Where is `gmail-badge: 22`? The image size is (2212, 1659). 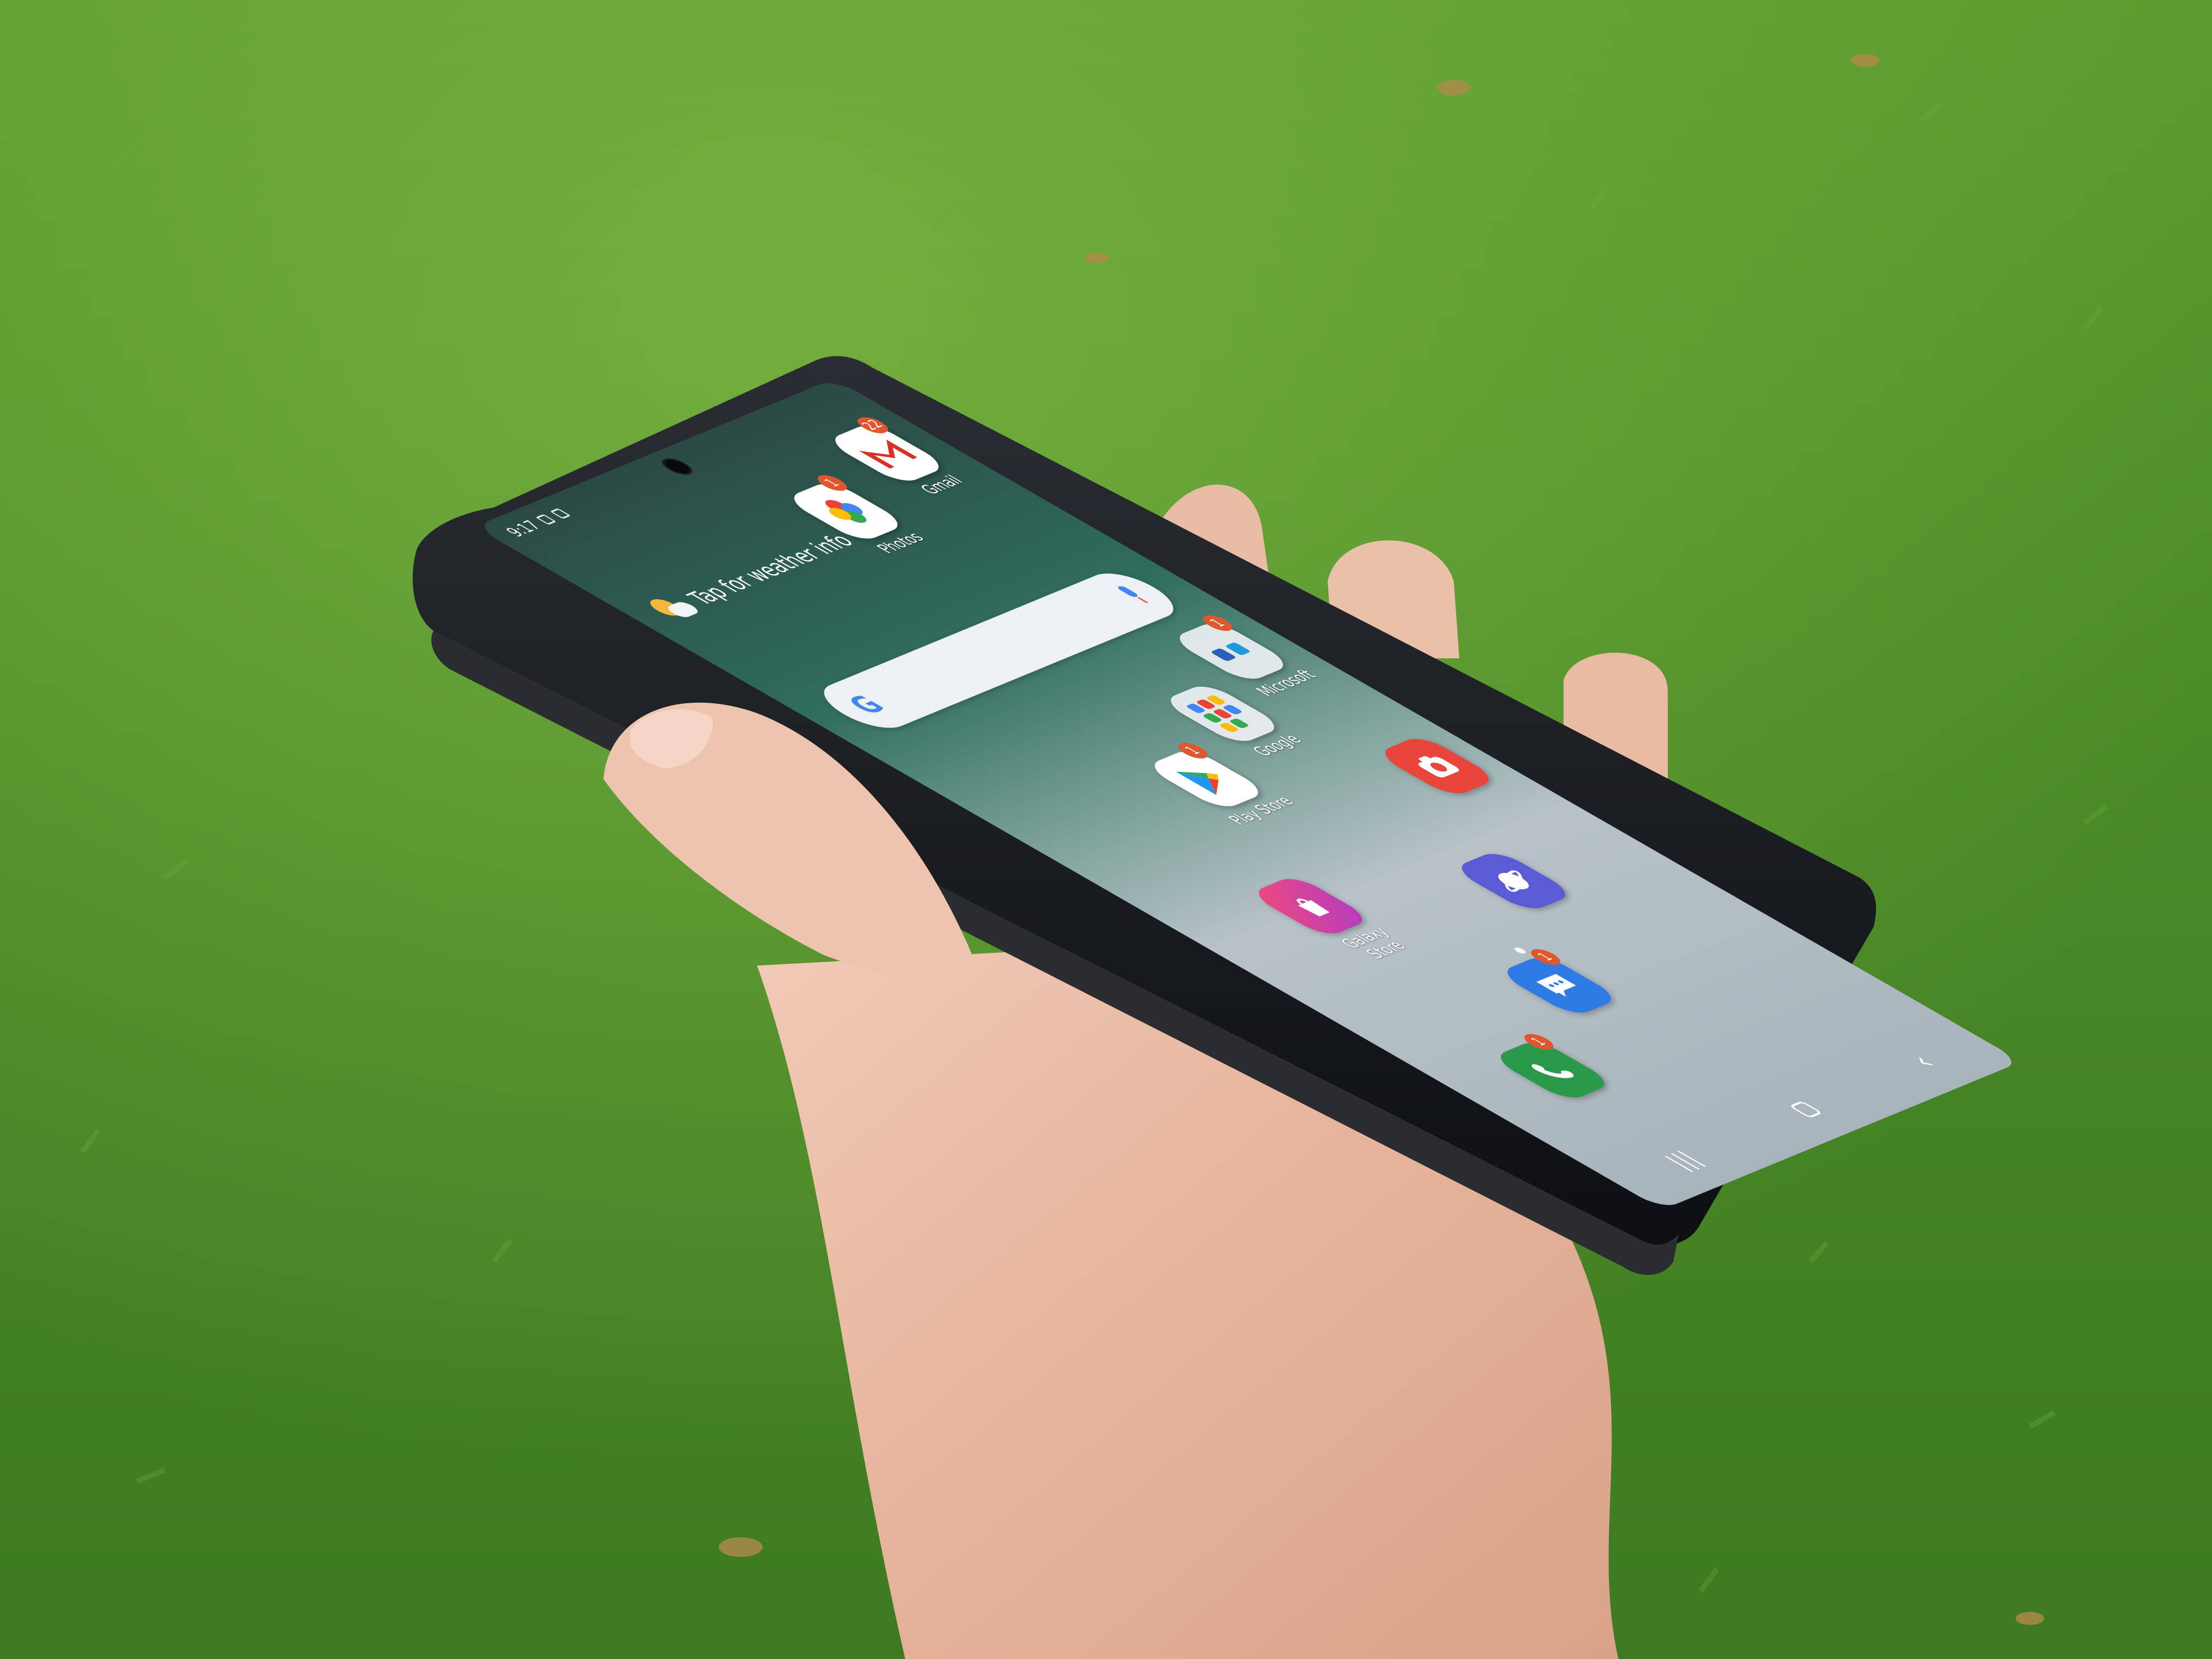 gmail-badge: 22 is located at coordinates (873, 425).